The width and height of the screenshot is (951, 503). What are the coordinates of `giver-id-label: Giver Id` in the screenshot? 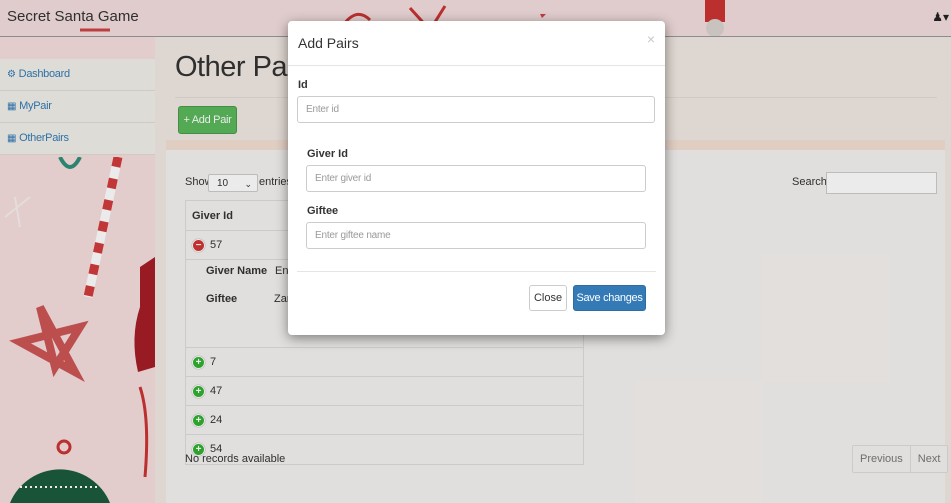 It's located at (327, 154).